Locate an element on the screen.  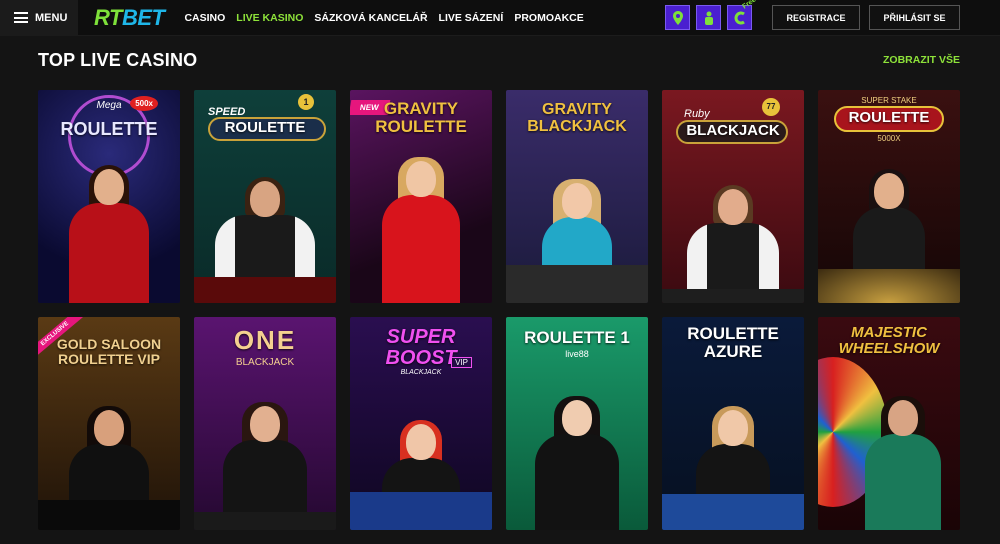
game-title: GOLD SALOON ROULETTE VIP is located at coordinates (109, 351).